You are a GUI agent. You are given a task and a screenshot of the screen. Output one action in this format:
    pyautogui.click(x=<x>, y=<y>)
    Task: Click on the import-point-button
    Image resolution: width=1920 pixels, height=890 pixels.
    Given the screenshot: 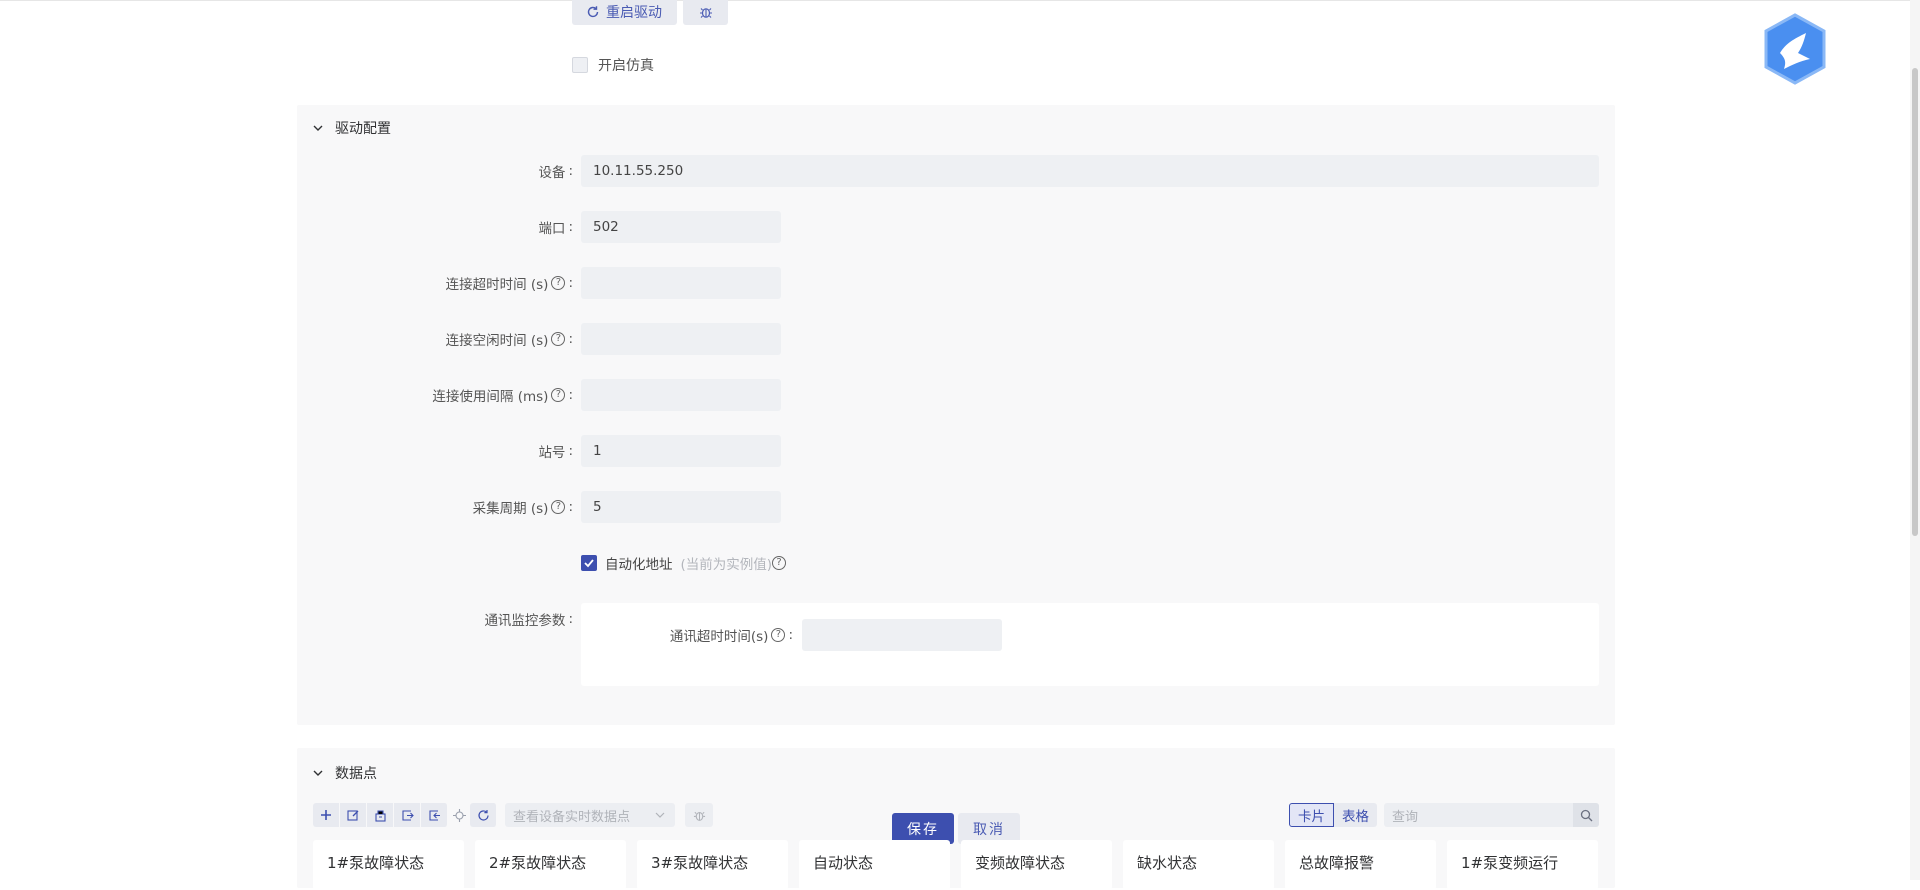 What is the action you would take?
    pyautogui.click(x=407, y=815)
    